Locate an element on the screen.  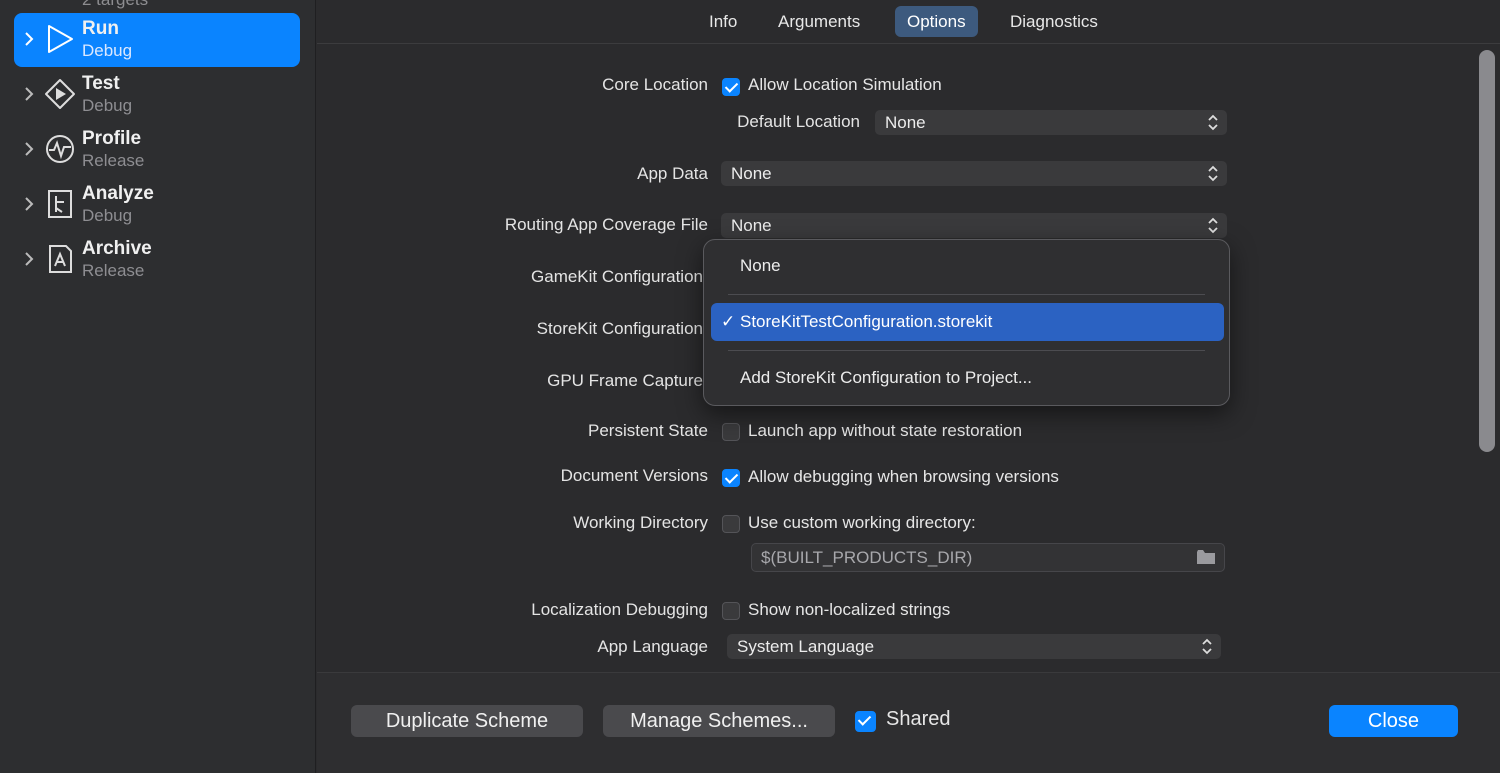
sidebar-item-analyze: Analyze Debug is located at coordinates (157, 205).